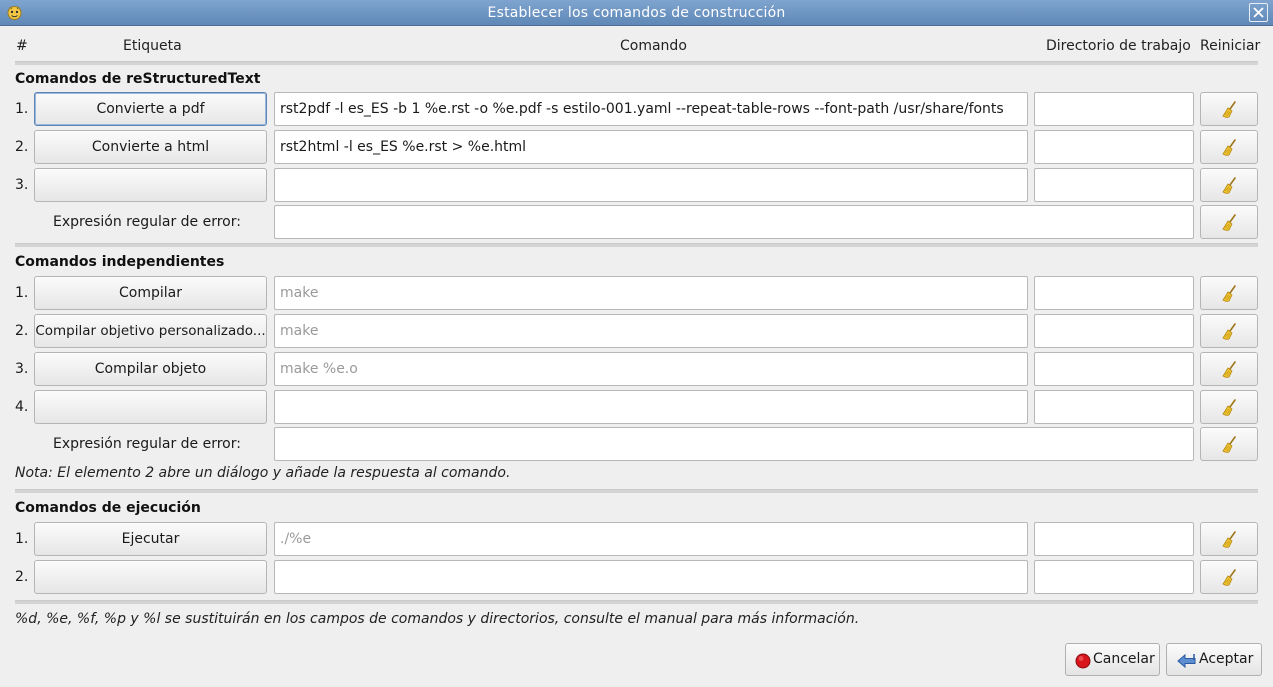  What do you see at coordinates (734, 222) in the screenshot?
I see `rst-error-regex-field` at bounding box center [734, 222].